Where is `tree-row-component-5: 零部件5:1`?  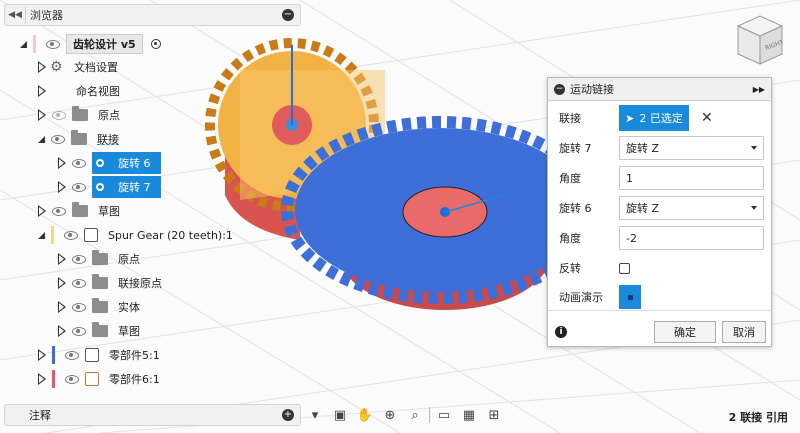
tree-row-component-5: 零部件5:1 is located at coordinates (99, 355).